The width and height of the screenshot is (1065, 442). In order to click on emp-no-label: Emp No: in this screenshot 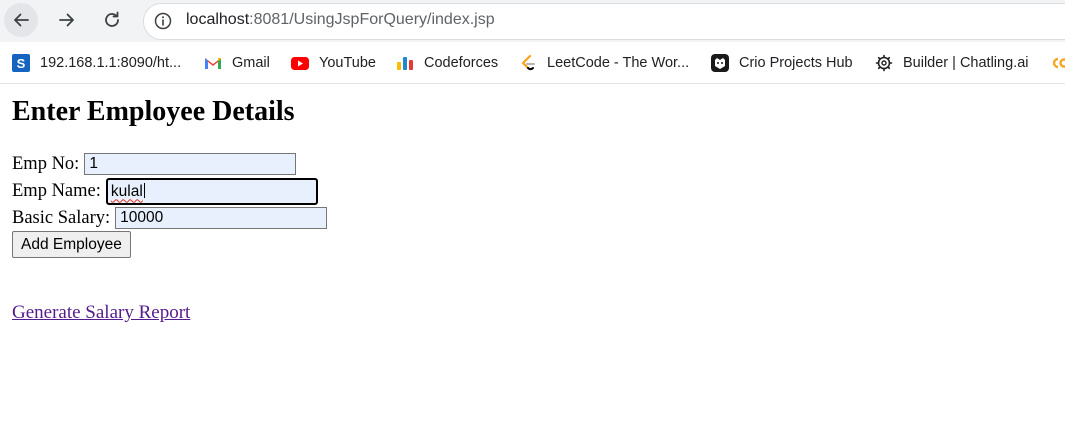, I will do `click(46, 163)`.